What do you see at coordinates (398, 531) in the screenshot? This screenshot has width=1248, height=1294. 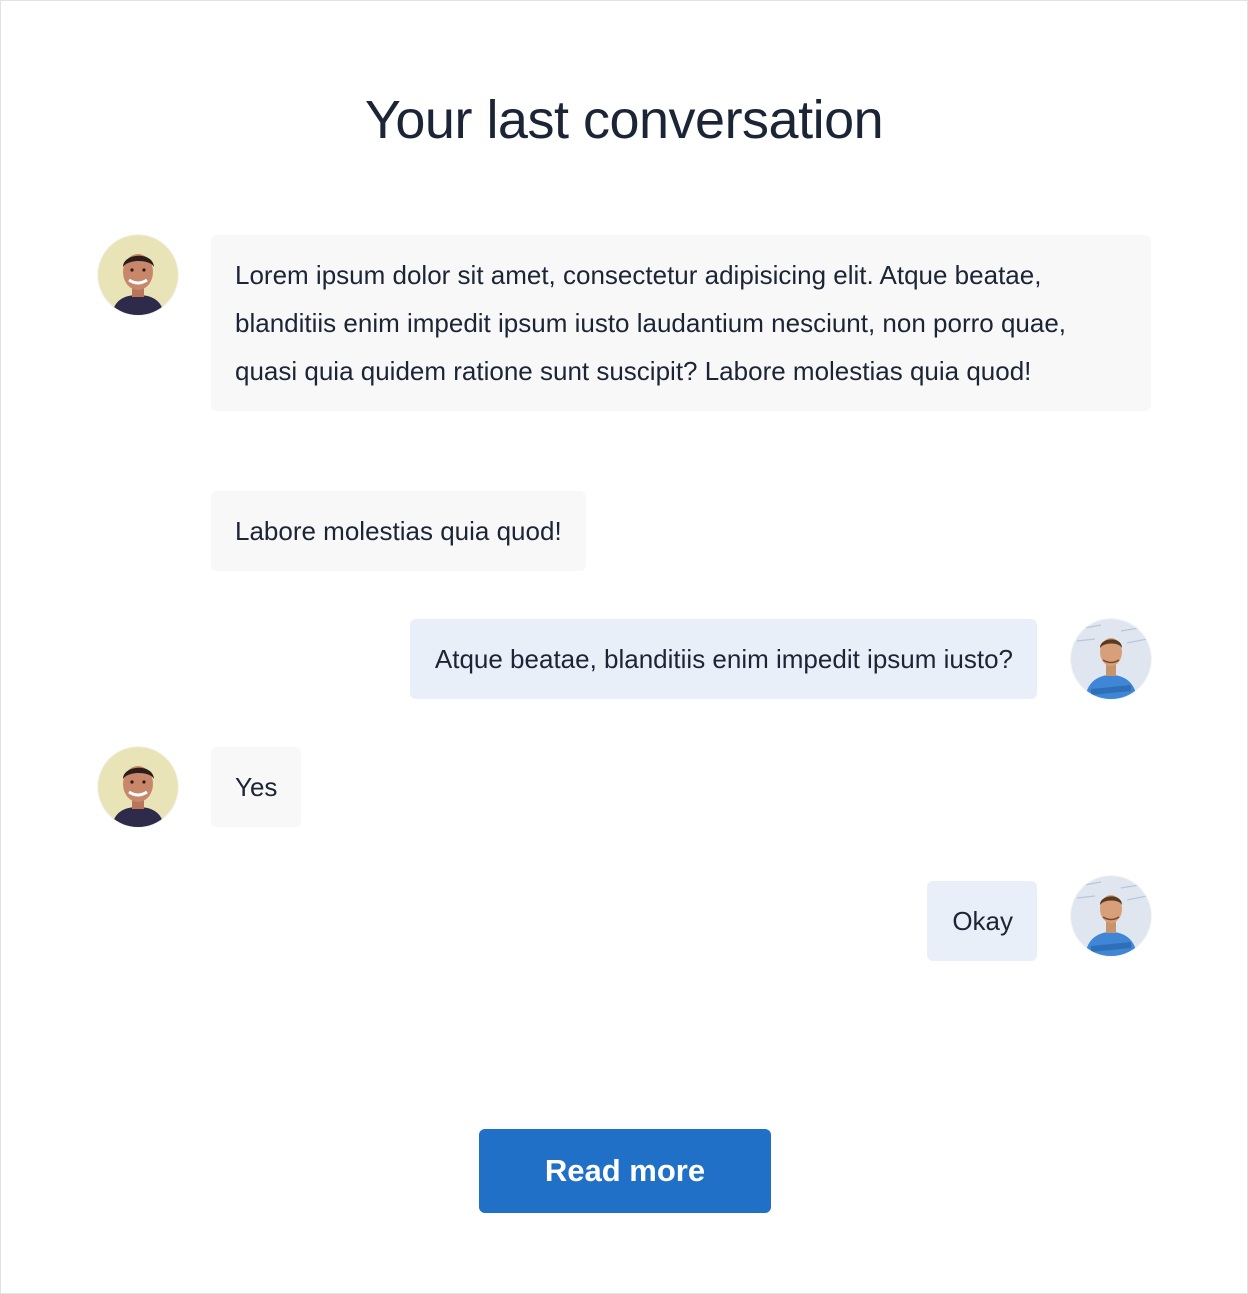 I see `message-bubble: Labore molestias quia quod!` at bounding box center [398, 531].